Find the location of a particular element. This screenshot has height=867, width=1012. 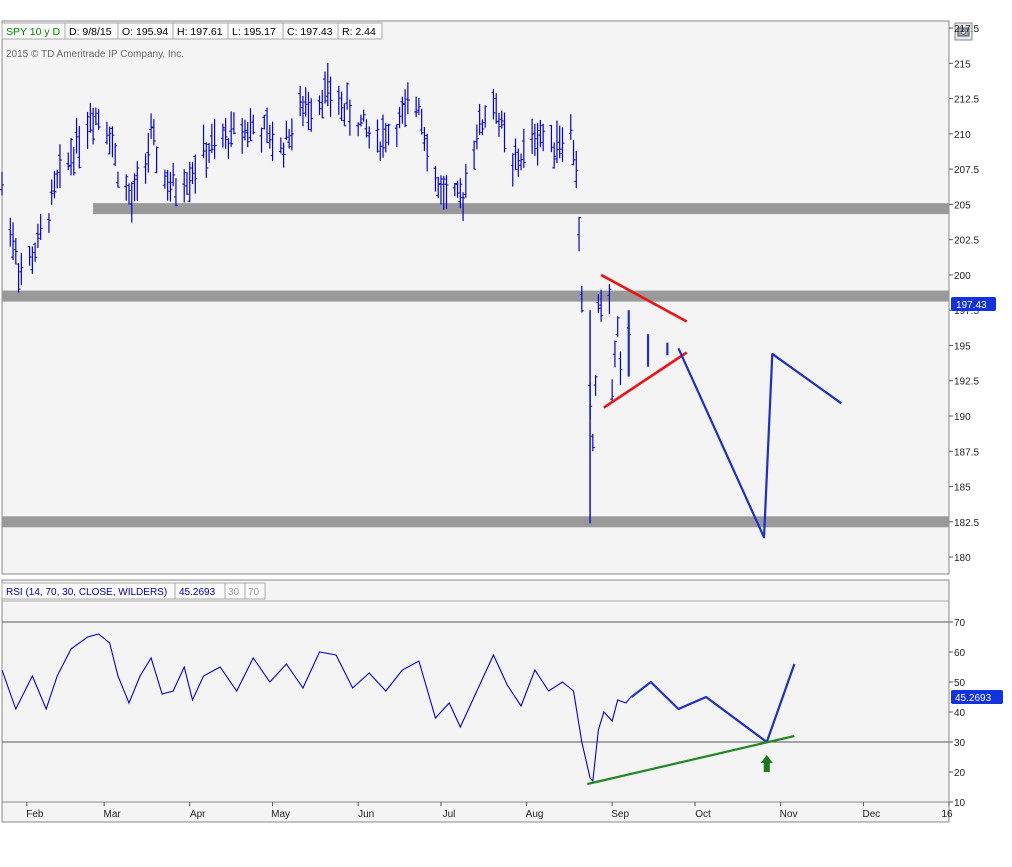

x-tick-label: Feb is located at coordinates (35, 814).